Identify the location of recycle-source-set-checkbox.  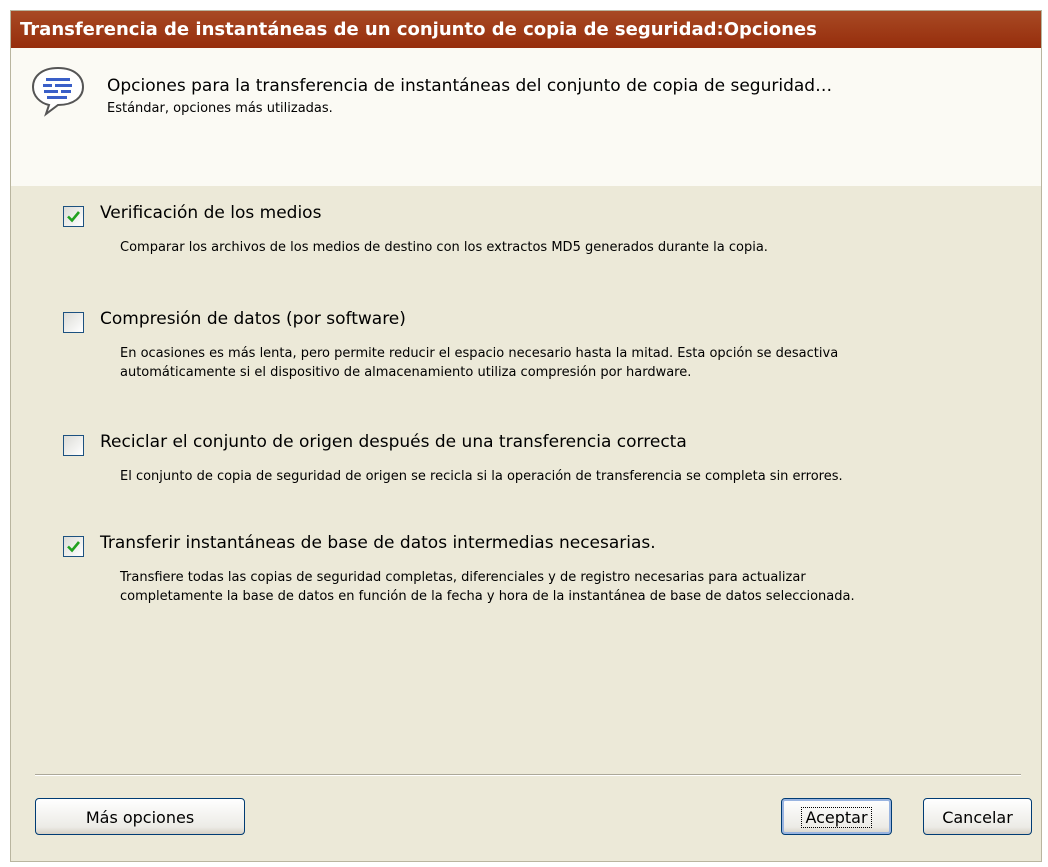
(73, 445).